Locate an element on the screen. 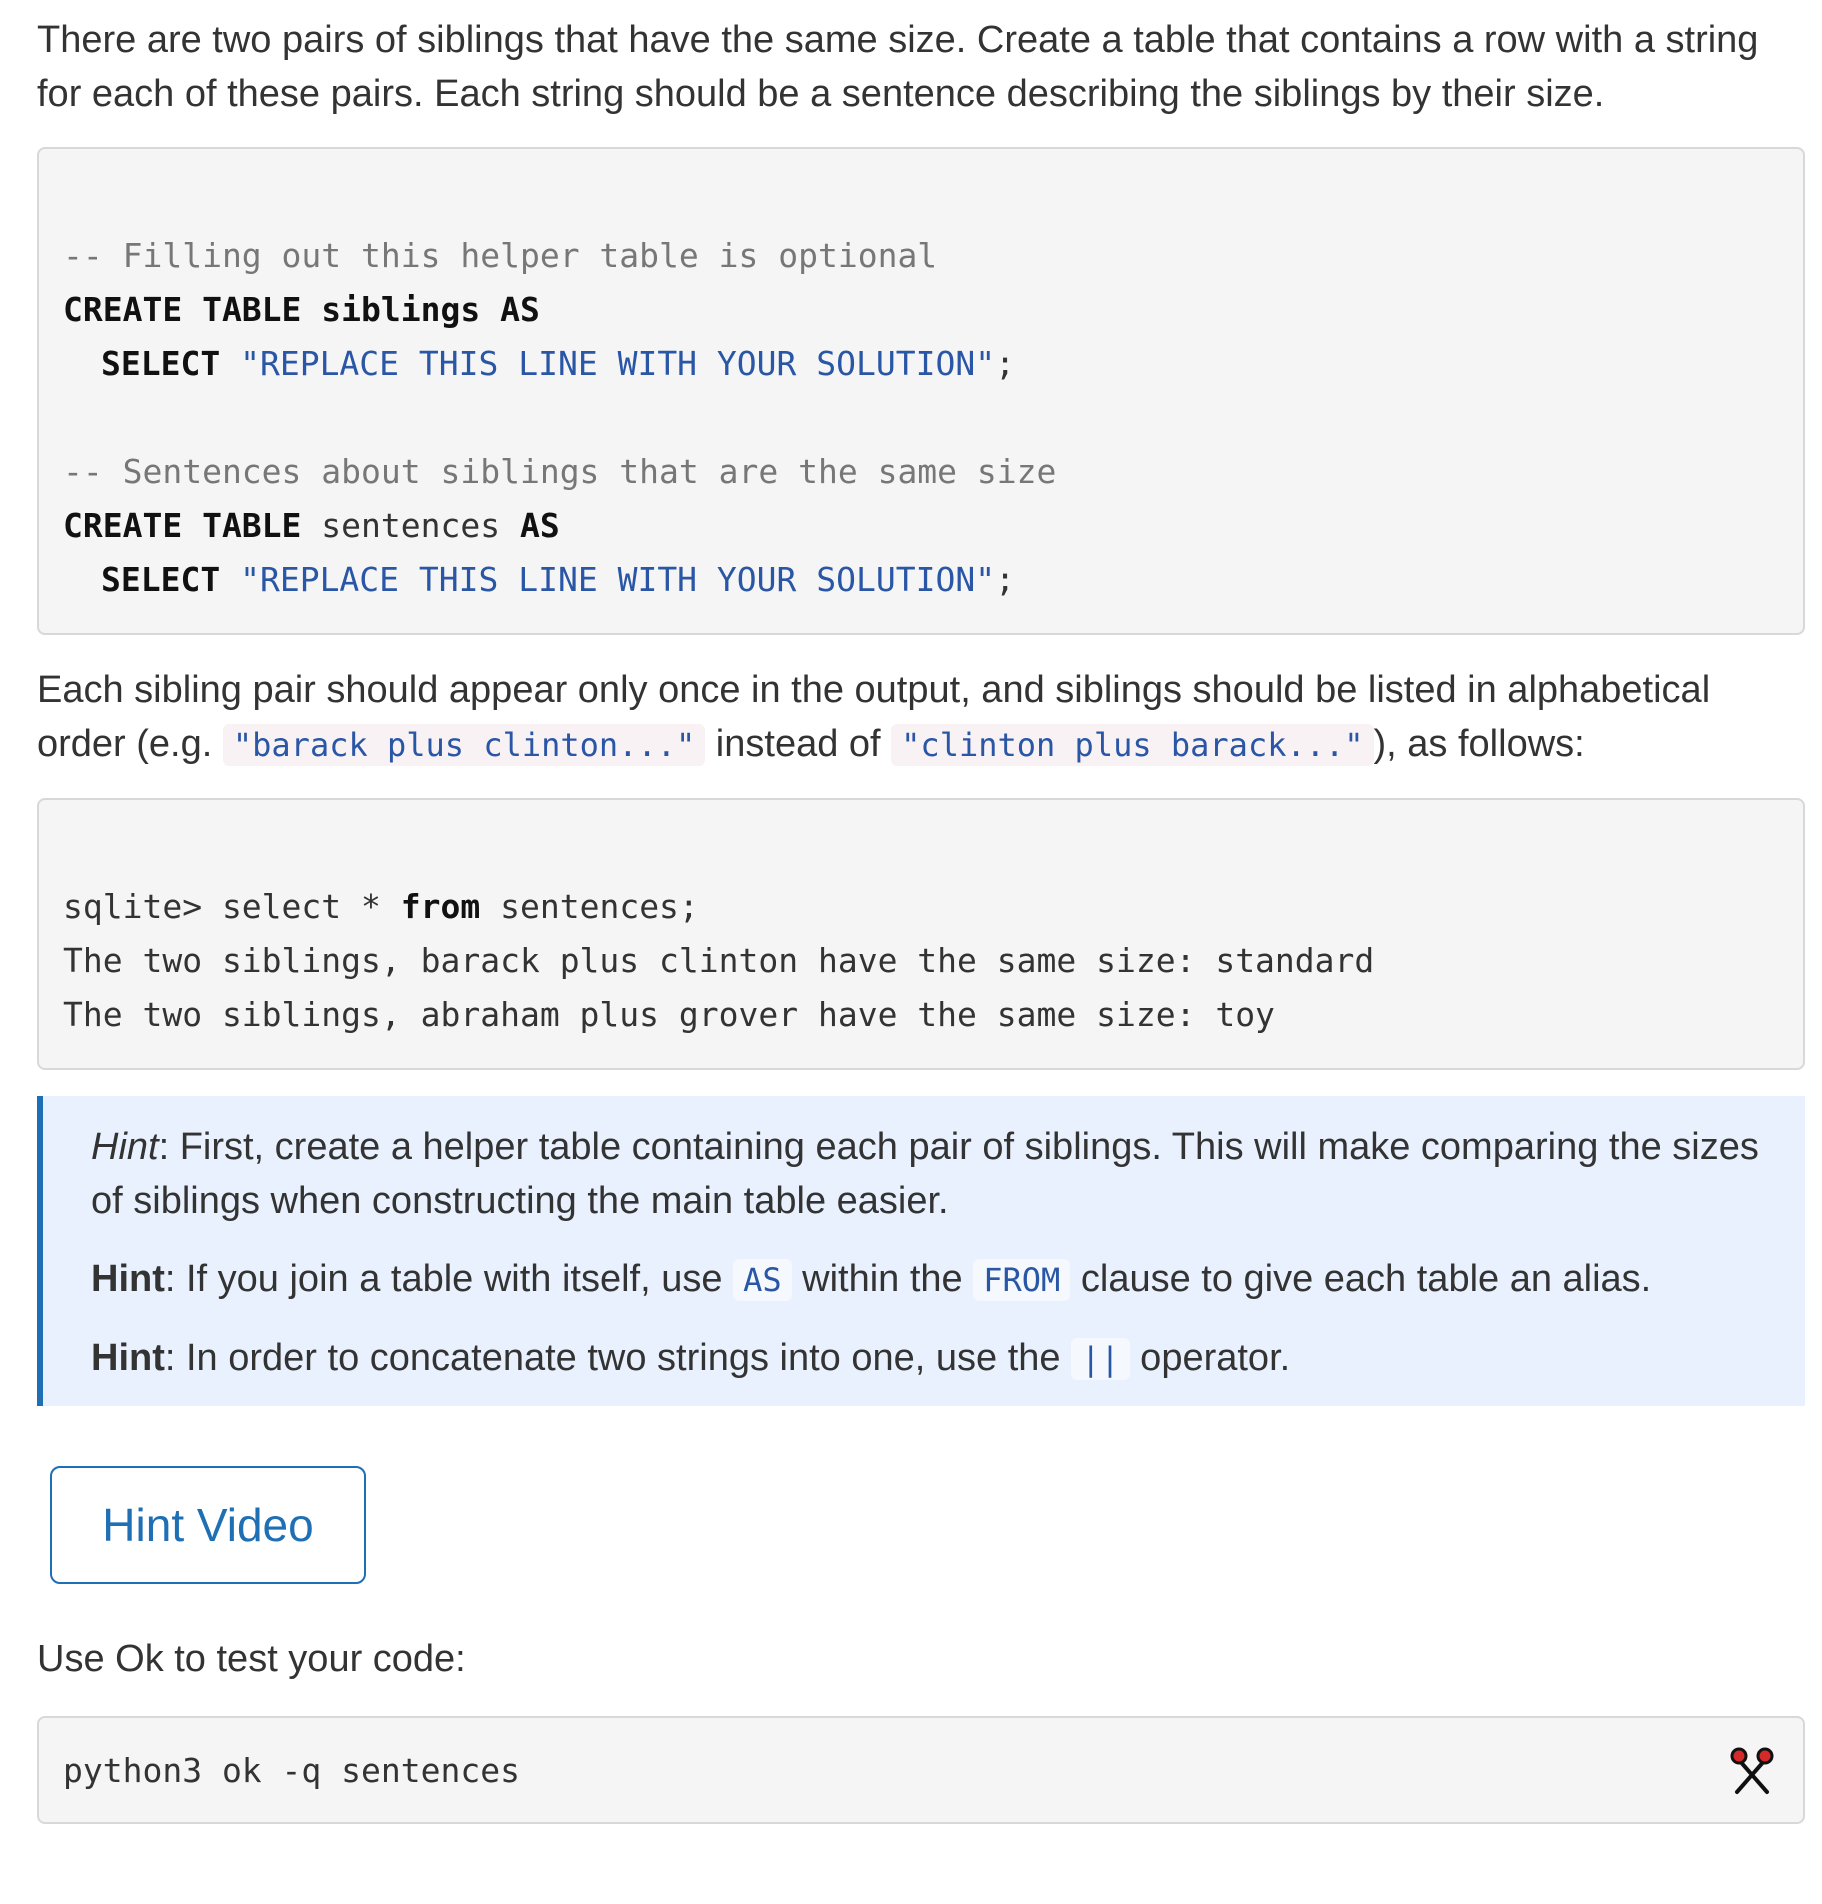 Image resolution: width=1822 pixels, height=1904 pixels. code-line: CREATE TABLE sentences AS is located at coordinates (921, 526).